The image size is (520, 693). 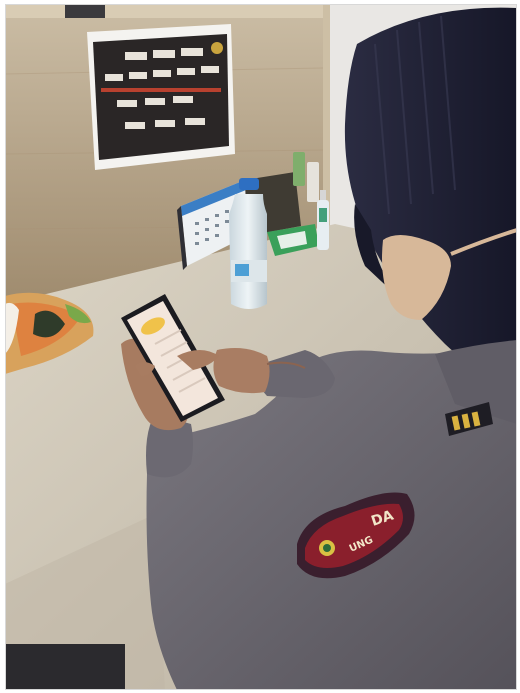 What do you see at coordinates (248, 243) in the screenshot?
I see `water-bottle` at bounding box center [248, 243].